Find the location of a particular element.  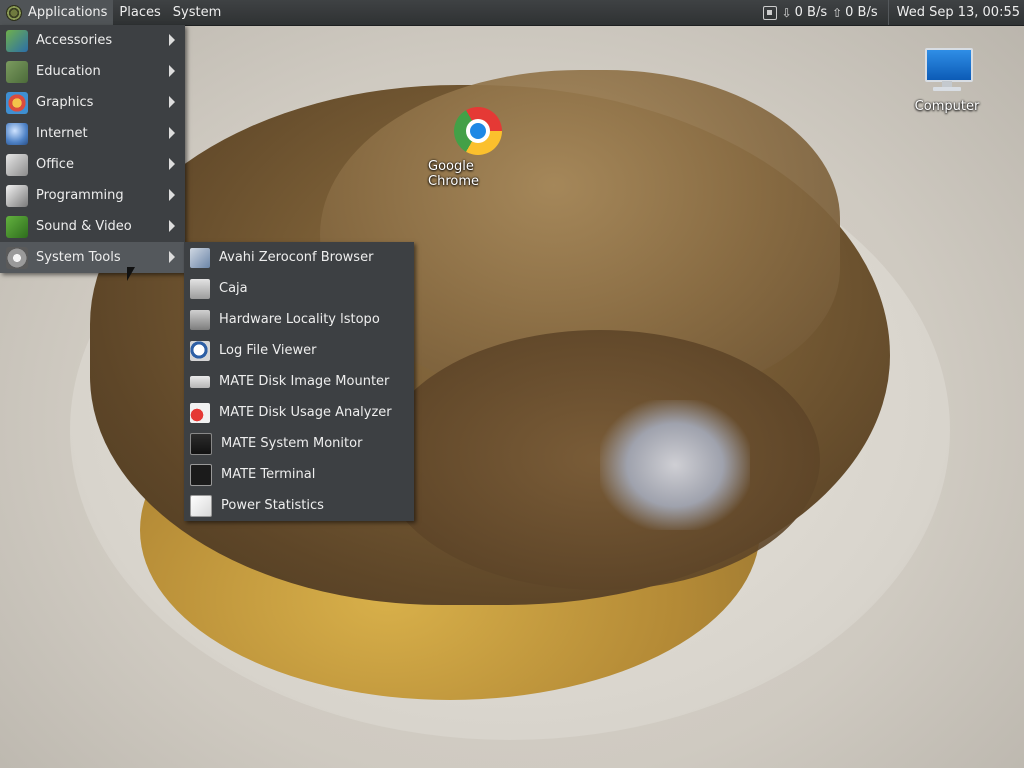

desktop-icon-google-chrome: Google Chrome is located at coordinates (478, 148).